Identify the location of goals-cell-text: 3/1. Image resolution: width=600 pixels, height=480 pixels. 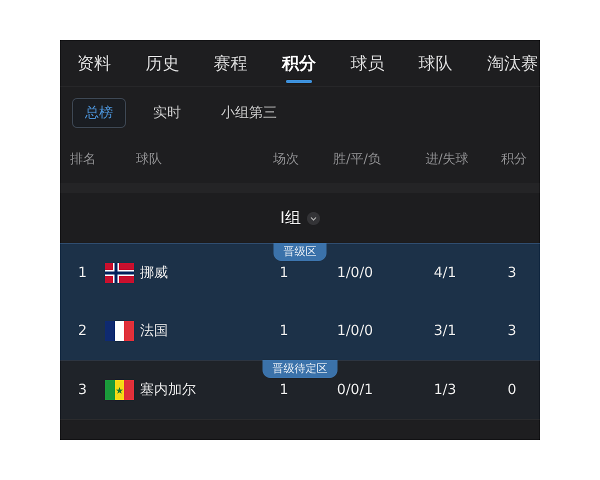
(445, 331).